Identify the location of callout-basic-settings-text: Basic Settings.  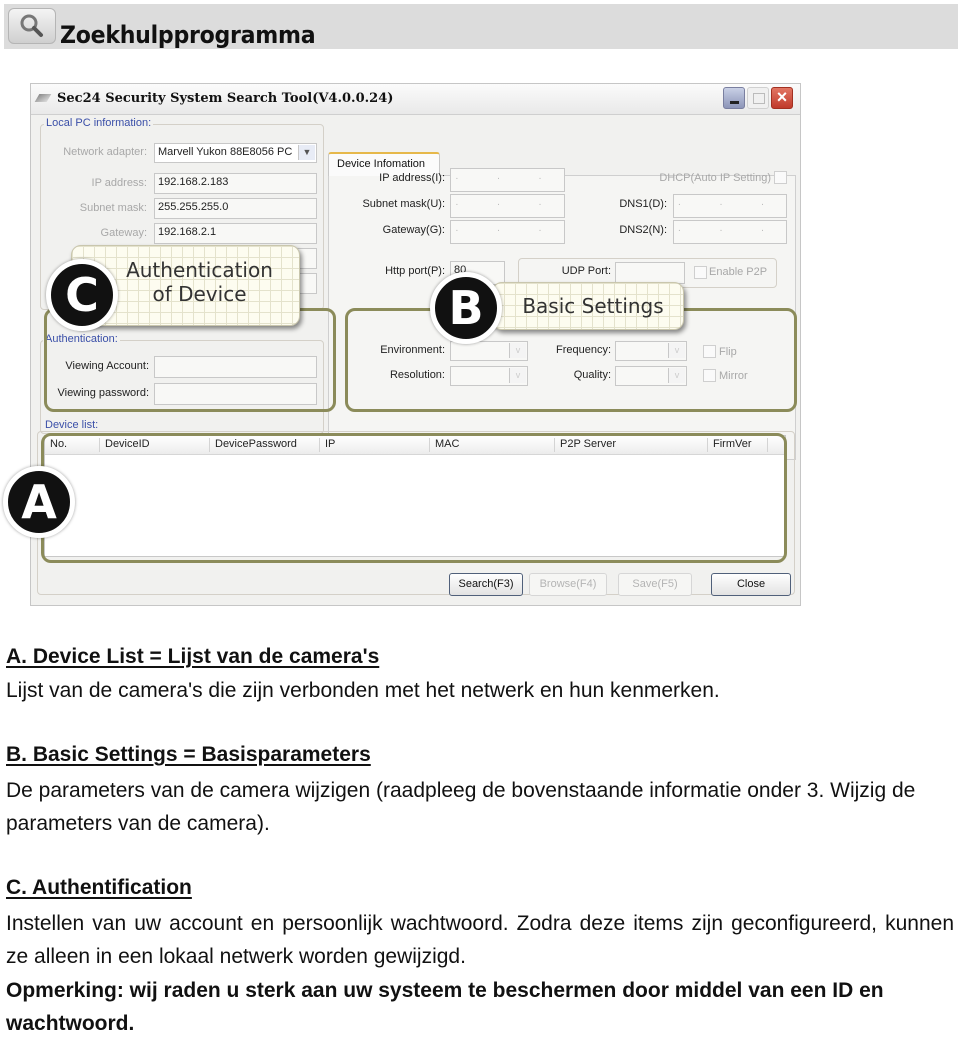
(593, 306).